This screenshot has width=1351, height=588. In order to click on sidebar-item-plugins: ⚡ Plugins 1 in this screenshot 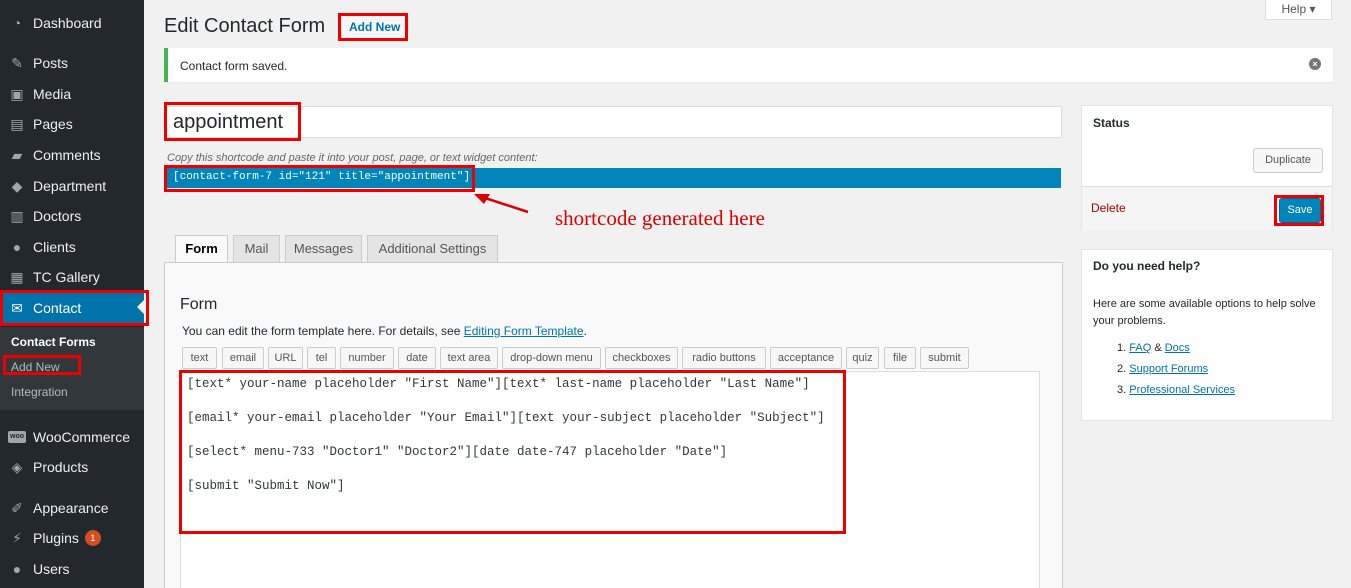, I will do `click(72, 538)`.